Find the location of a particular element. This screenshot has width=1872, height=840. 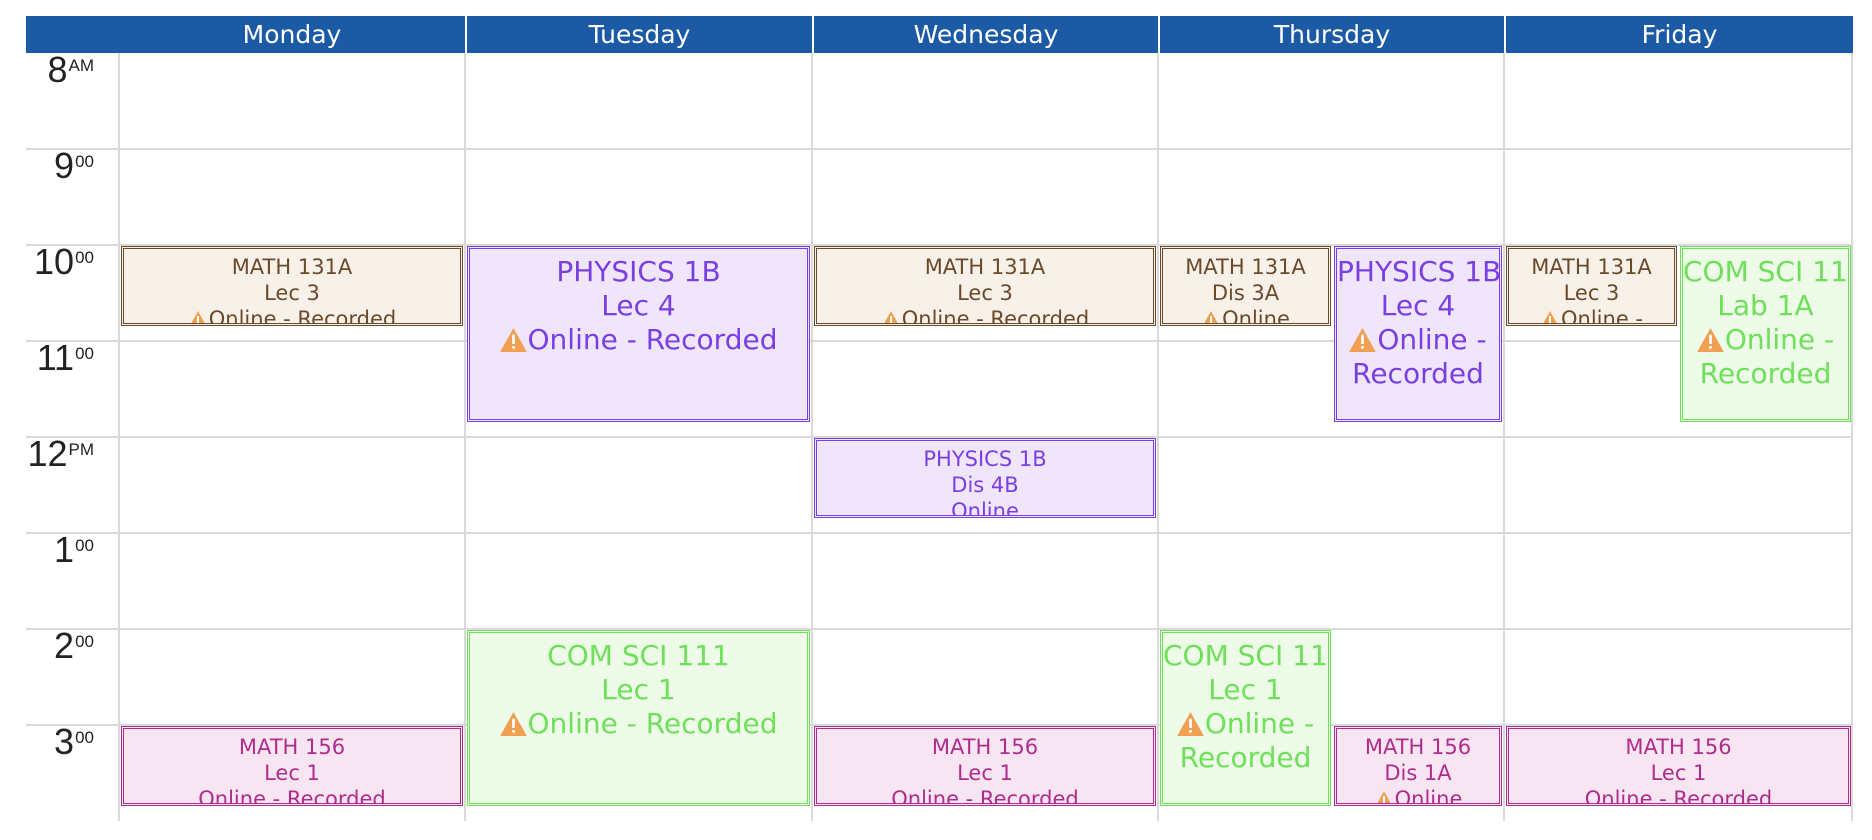

event-mode: Online - is located at coordinates (1602, 316).